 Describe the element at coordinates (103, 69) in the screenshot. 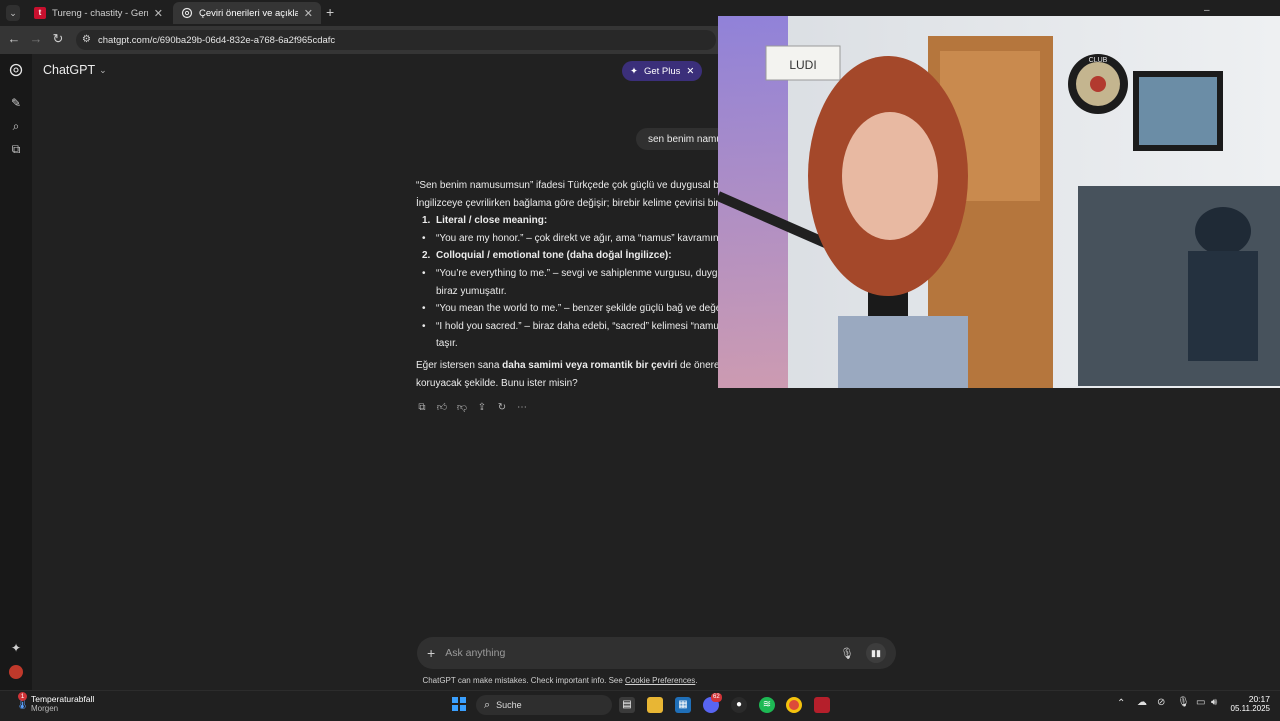

I see `chevron-down-icon: ⌄` at that location.